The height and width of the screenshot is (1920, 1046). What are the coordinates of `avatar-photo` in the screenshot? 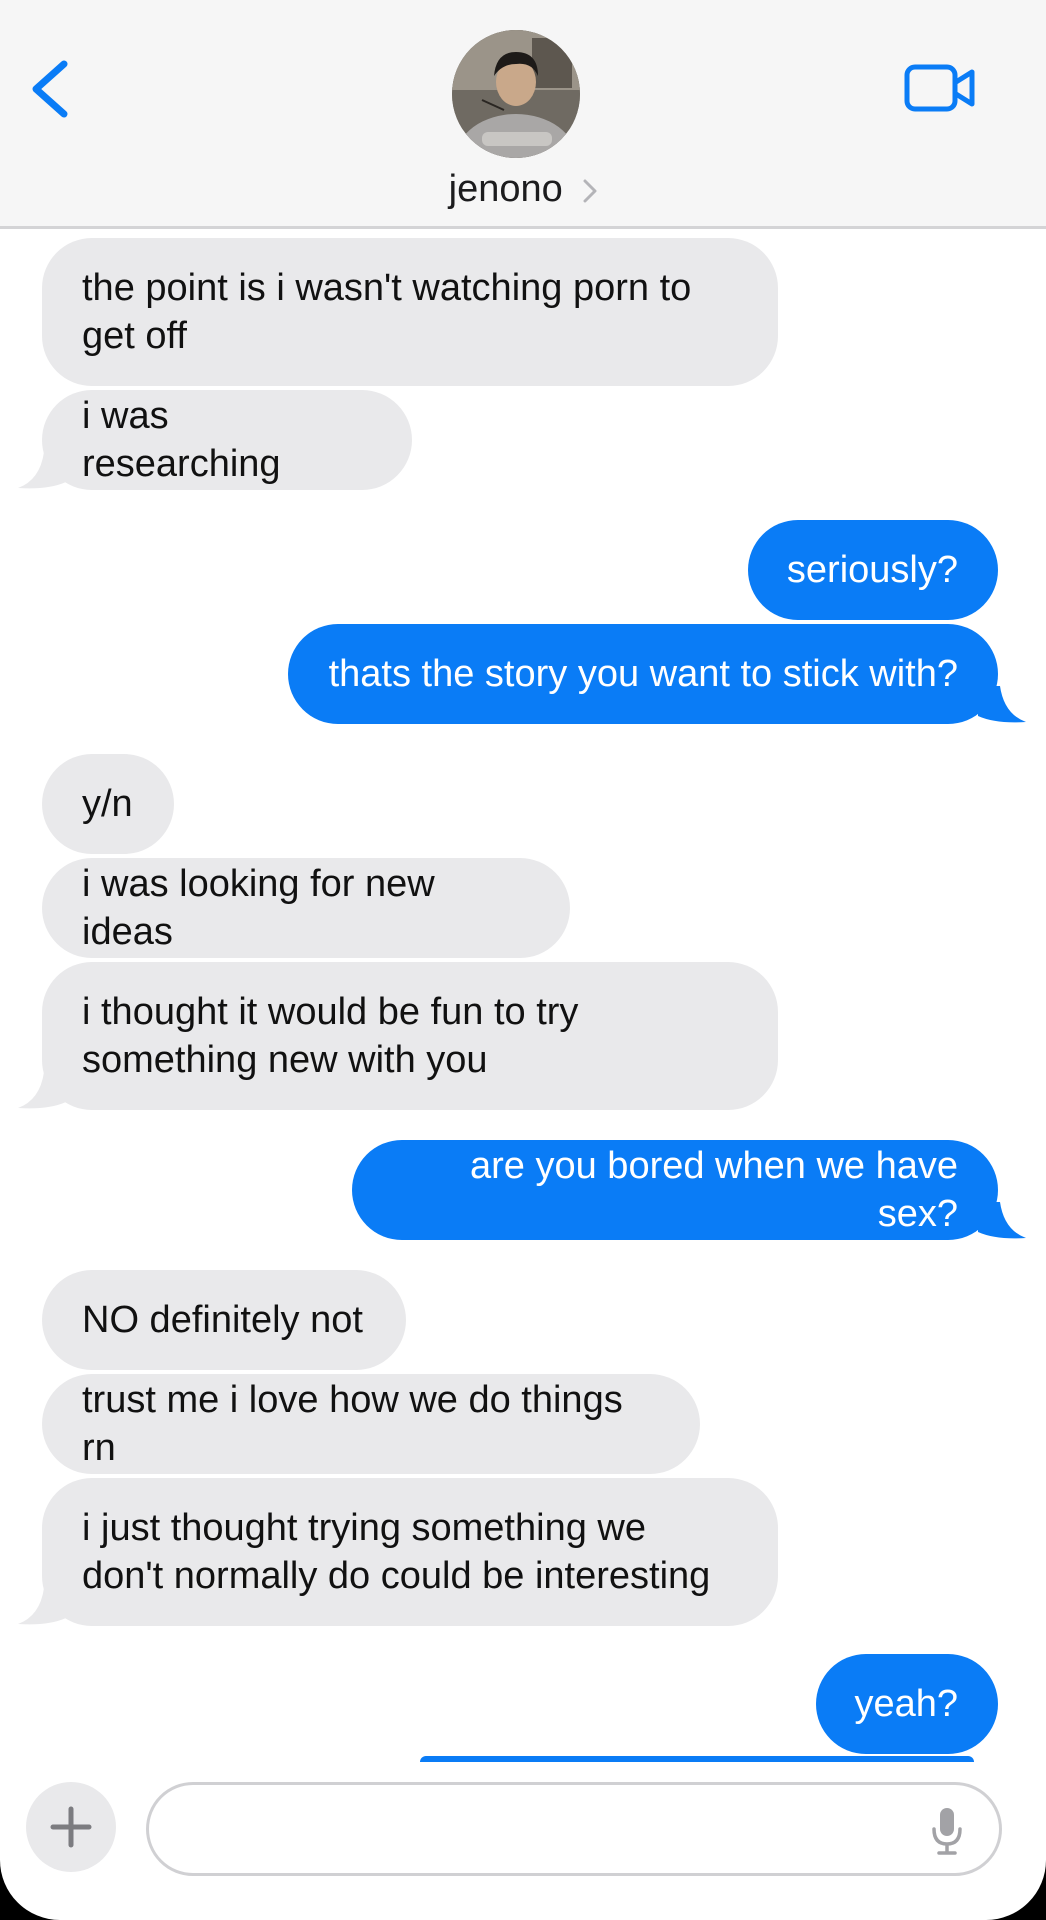 It's located at (516, 94).